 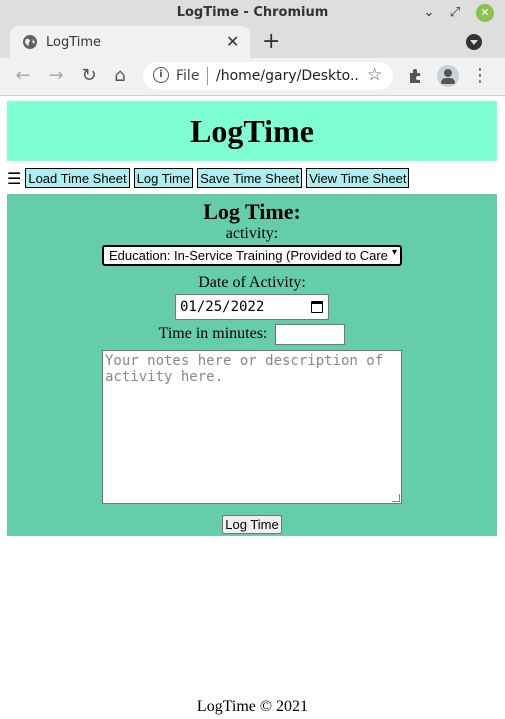 I want to click on tab-title: LogTime, so click(x=74, y=42).